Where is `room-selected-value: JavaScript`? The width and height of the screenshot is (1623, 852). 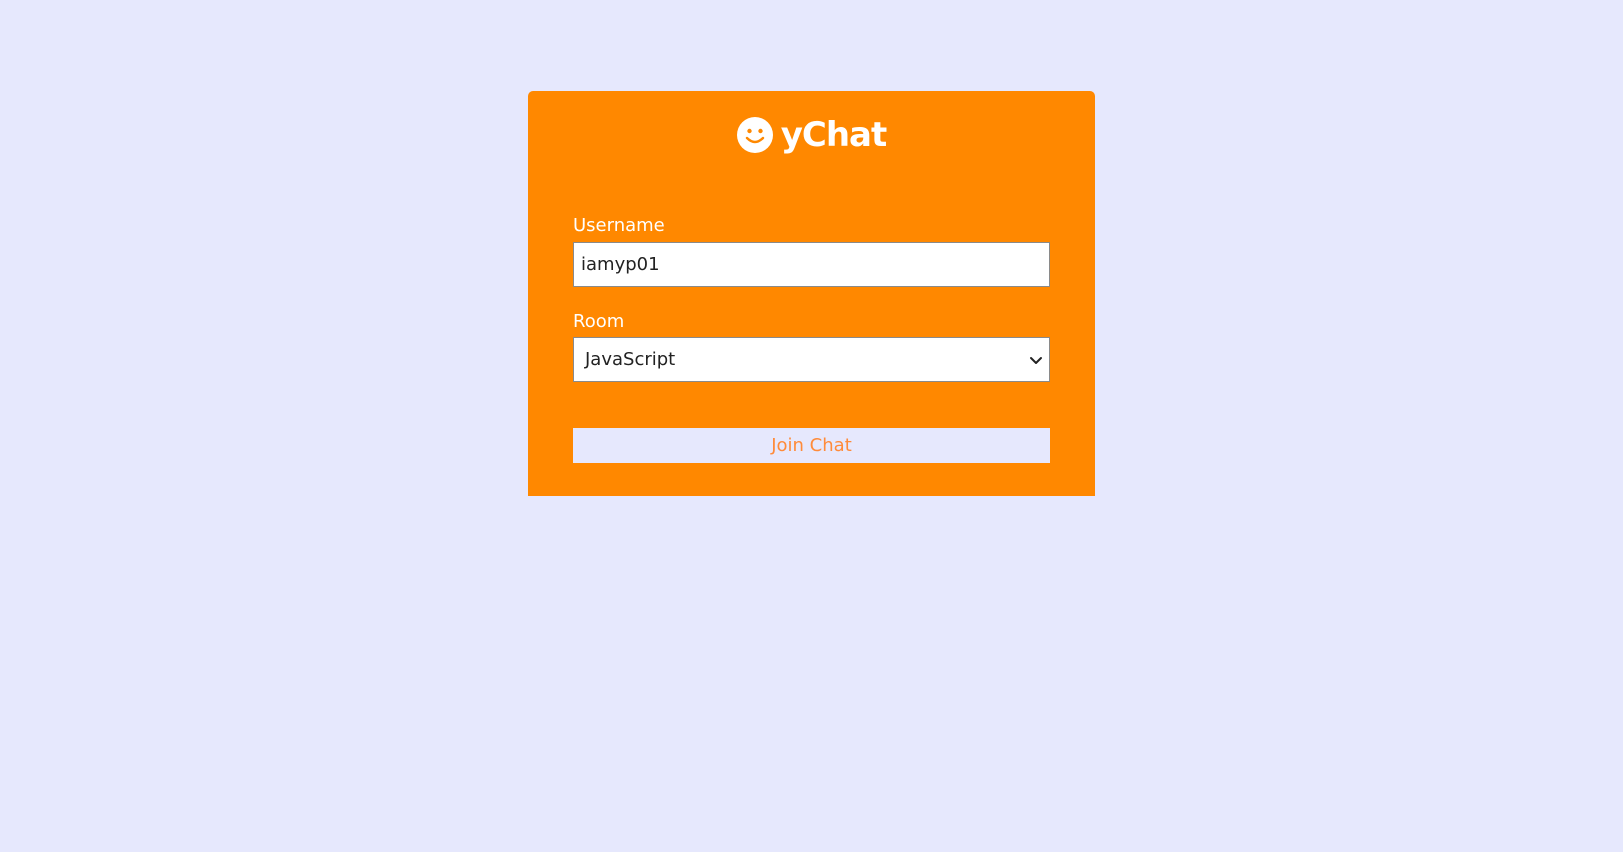 room-selected-value: JavaScript is located at coordinates (630, 359).